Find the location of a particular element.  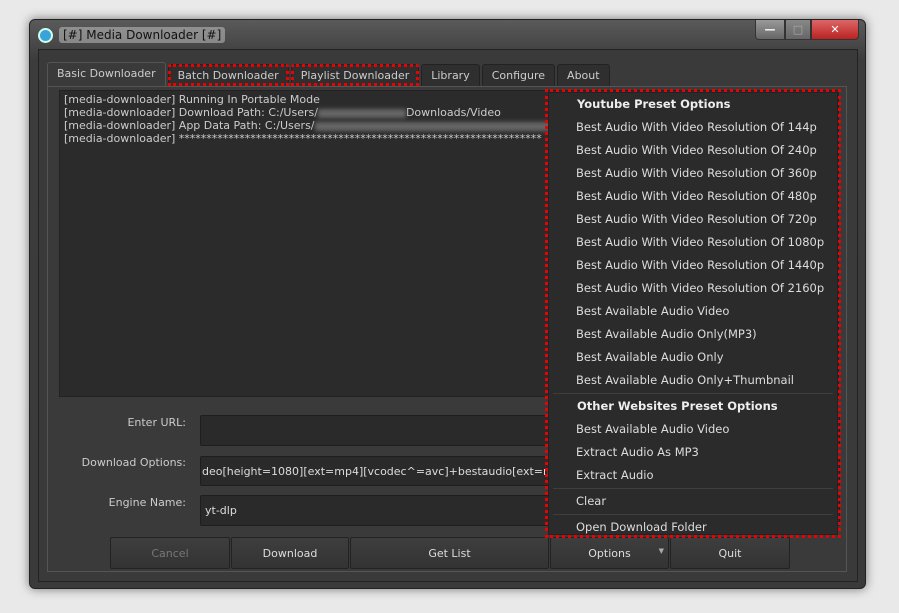

url-label: Enter URL: is located at coordinates (156, 422).